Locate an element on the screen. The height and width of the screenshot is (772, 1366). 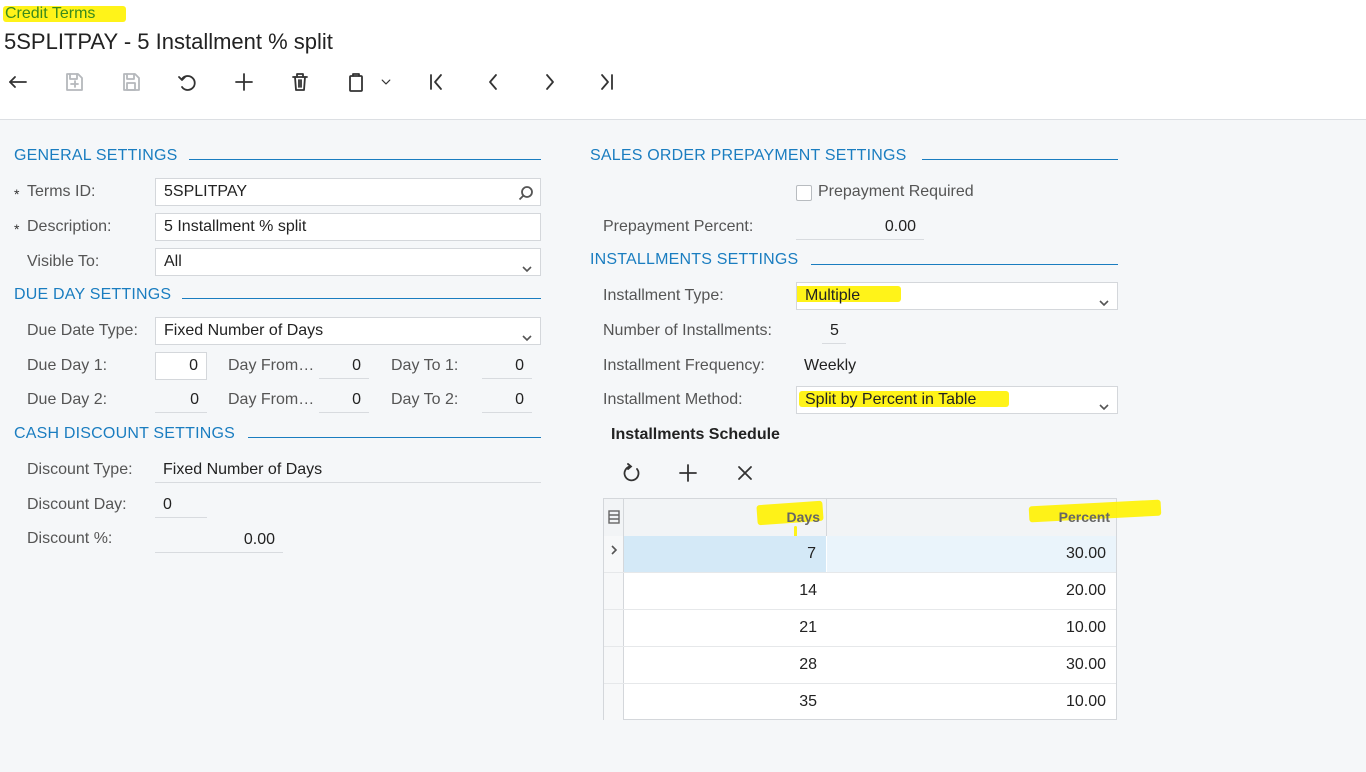
save-button is located at coordinates (131, 82).